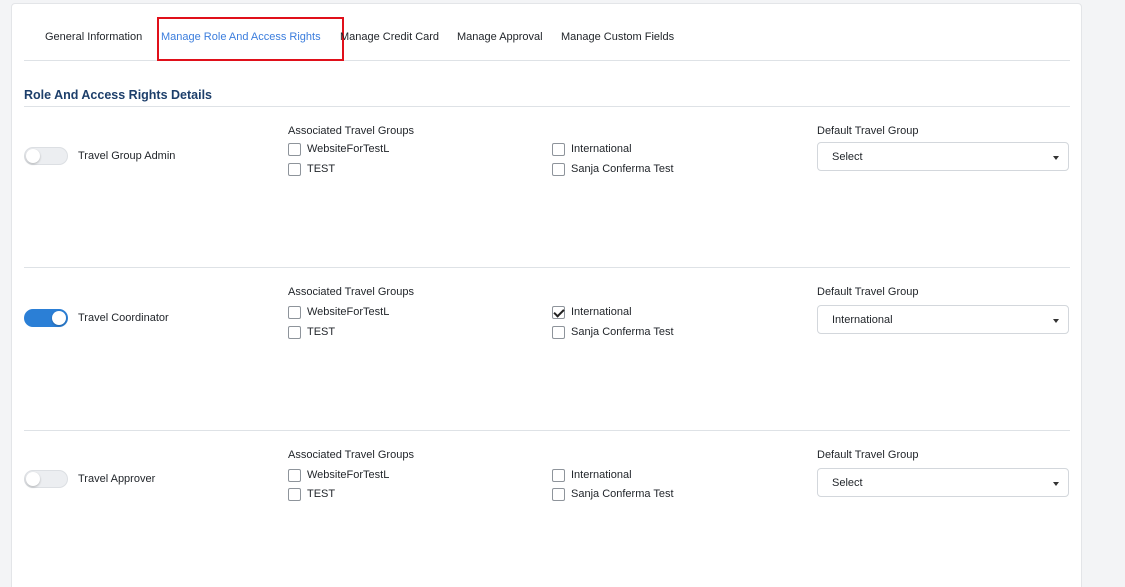 The height and width of the screenshot is (587, 1125). What do you see at coordinates (862, 320) in the screenshot?
I see `select-value: International` at bounding box center [862, 320].